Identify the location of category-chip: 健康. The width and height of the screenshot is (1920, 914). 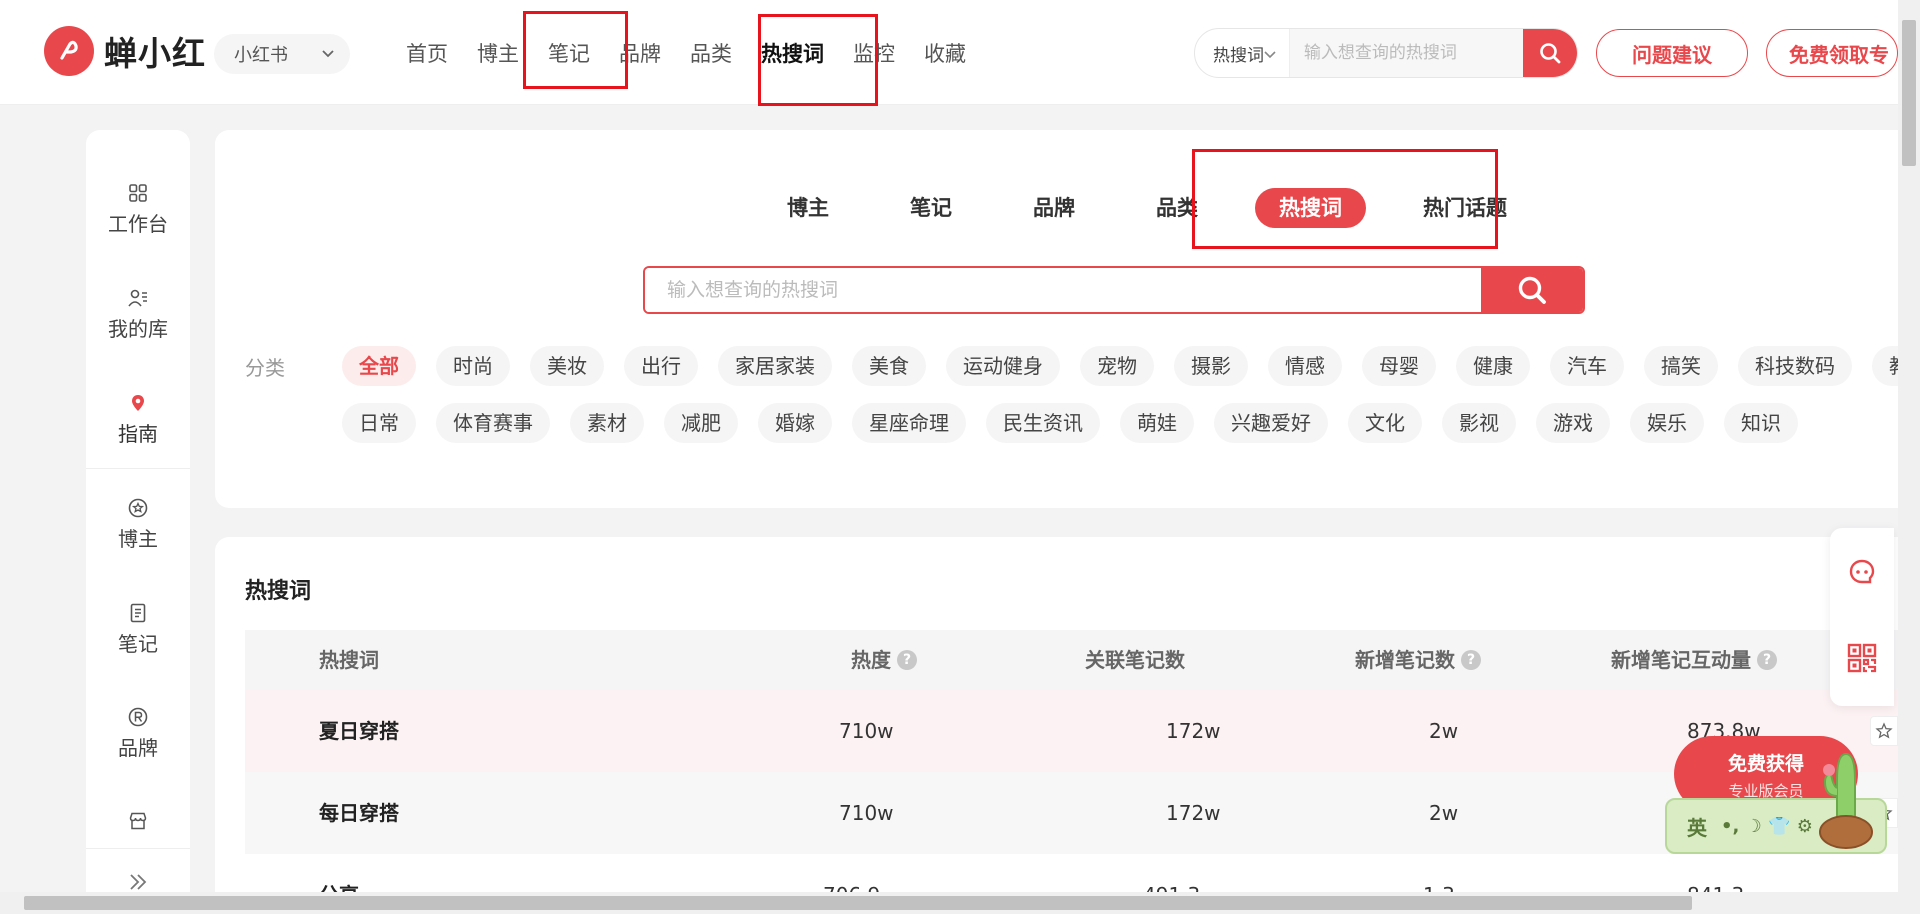
(1493, 366).